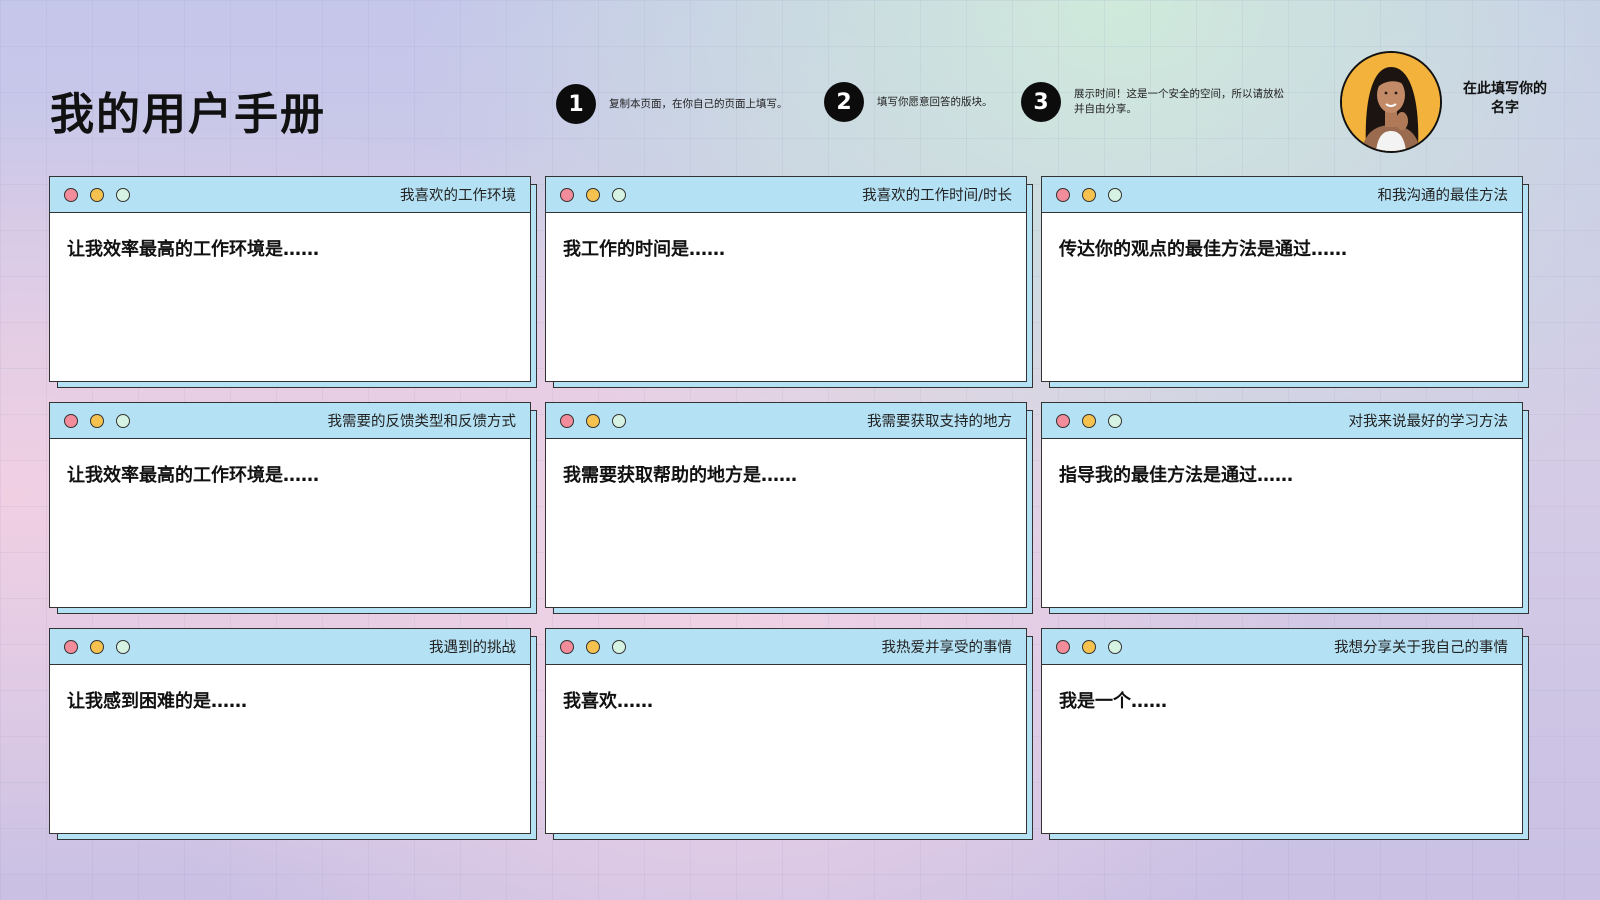  What do you see at coordinates (947, 648) in the screenshot?
I see `card-title: 我热爱并享受的事情` at bounding box center [947, 648].